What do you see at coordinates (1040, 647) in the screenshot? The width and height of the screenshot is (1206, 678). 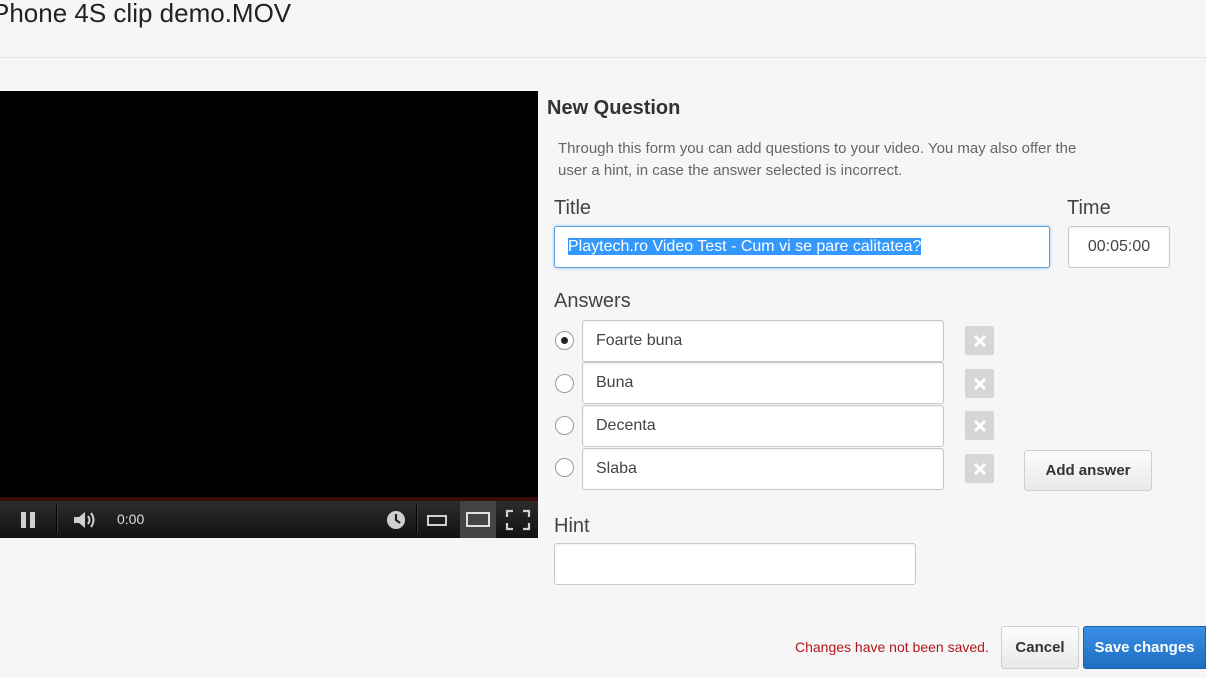 I see `cancel-button: Cancel` at bounding box center [1040, 647].